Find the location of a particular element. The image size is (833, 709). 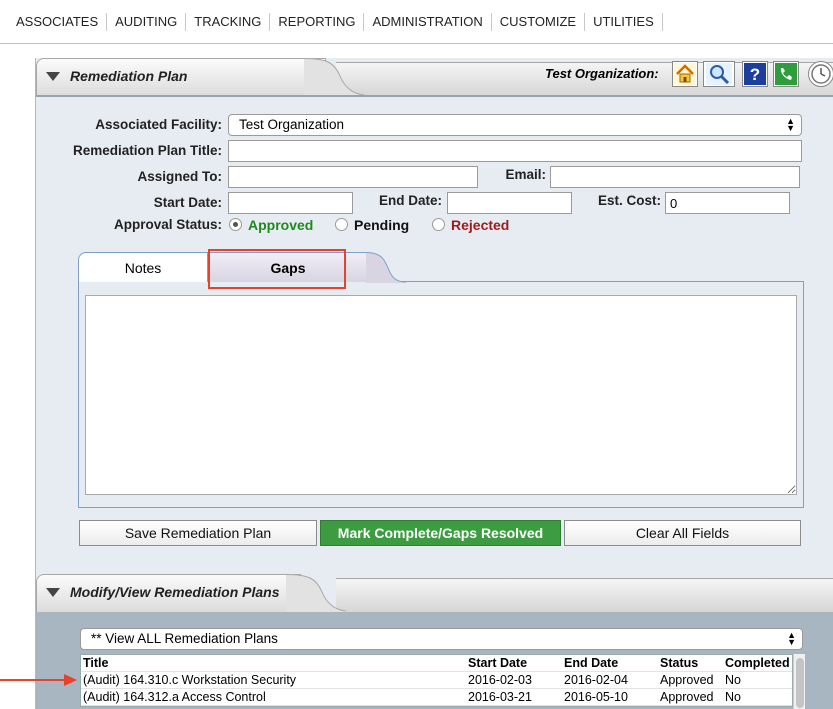

rejected-radio is located at coordinates (438, 224).